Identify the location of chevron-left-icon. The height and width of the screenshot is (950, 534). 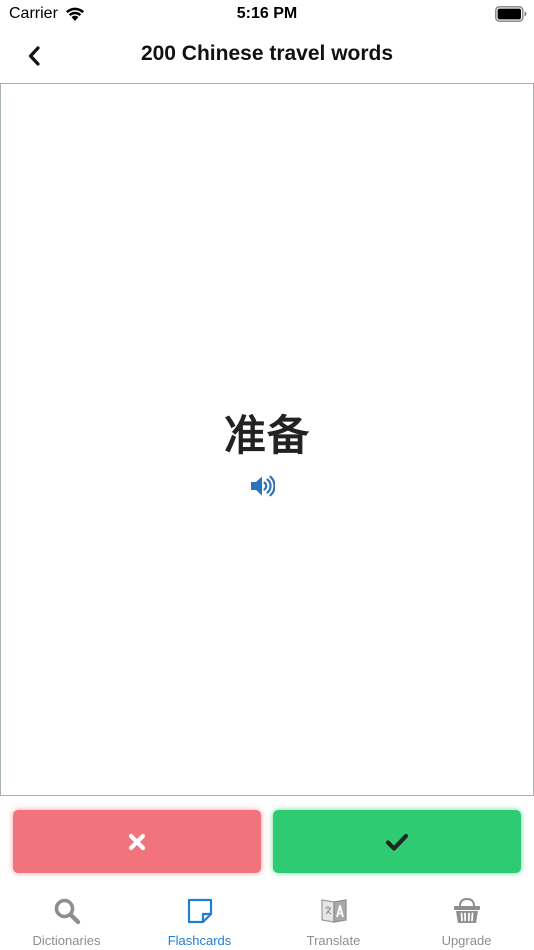
(34, 56).